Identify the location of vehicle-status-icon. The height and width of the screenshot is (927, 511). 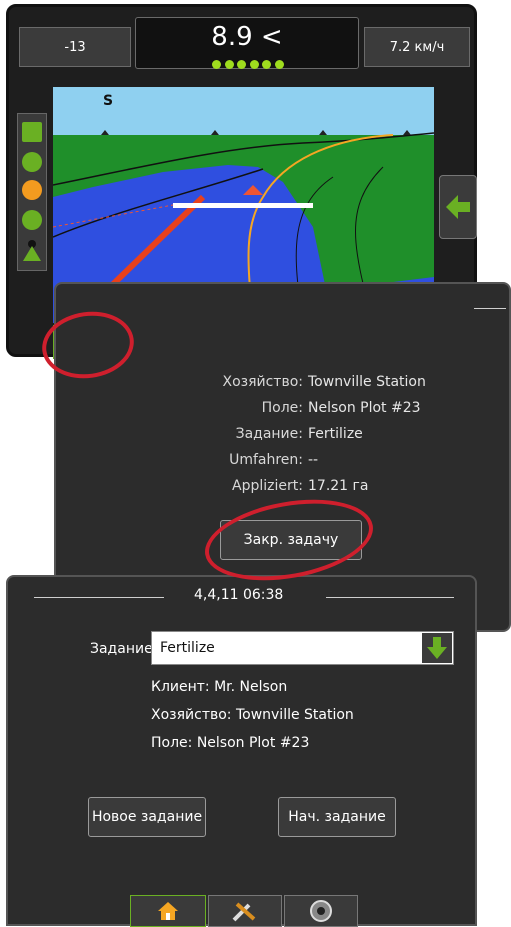
(32, 250).